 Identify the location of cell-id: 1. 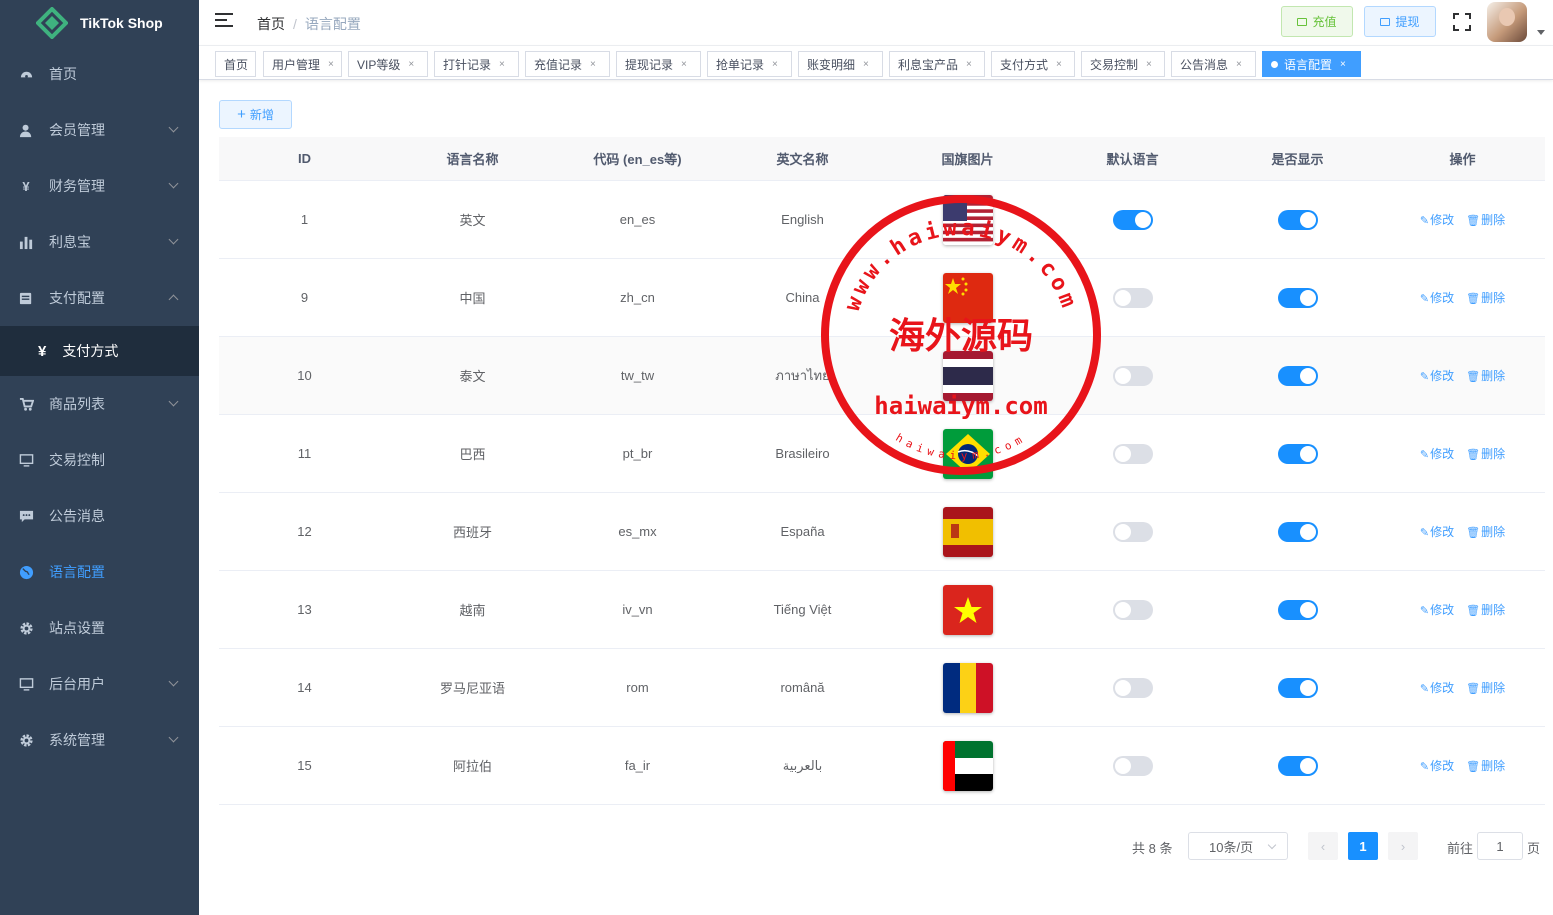
(304, 219).